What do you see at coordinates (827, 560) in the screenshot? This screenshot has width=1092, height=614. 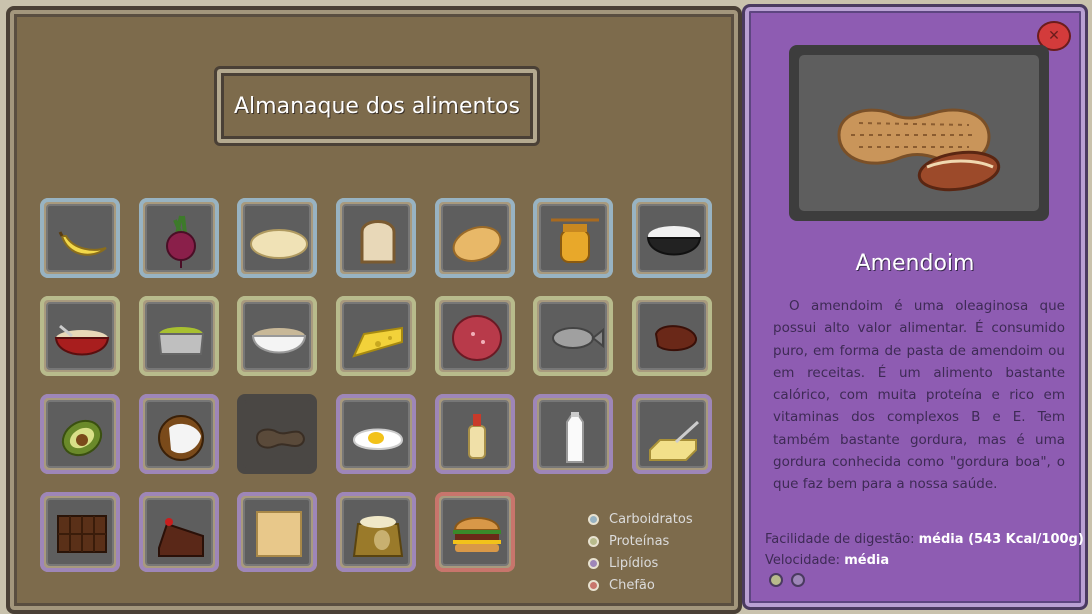 I see `speed-row: Velocidade: média` at bounding box center [827, 560].